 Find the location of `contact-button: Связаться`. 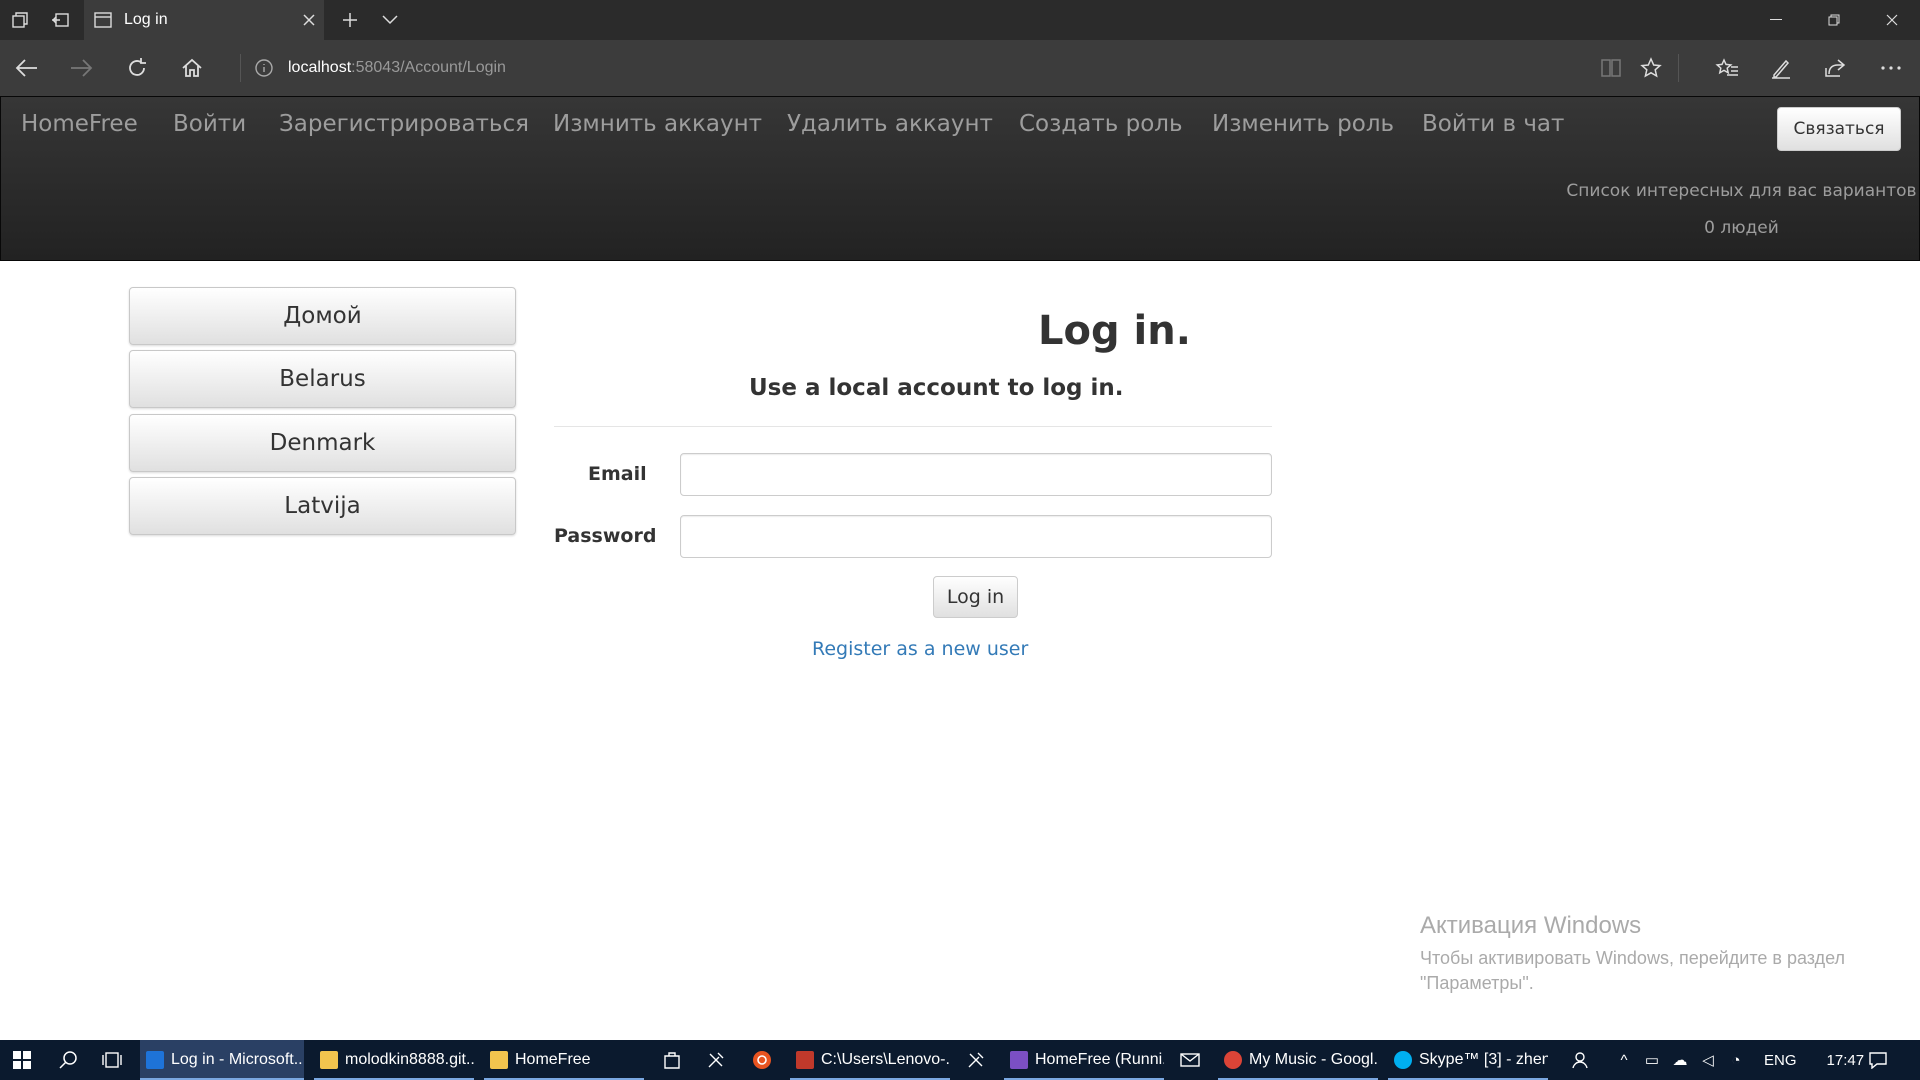

contact-button: Связаться is located at coordinates (1839, 129).